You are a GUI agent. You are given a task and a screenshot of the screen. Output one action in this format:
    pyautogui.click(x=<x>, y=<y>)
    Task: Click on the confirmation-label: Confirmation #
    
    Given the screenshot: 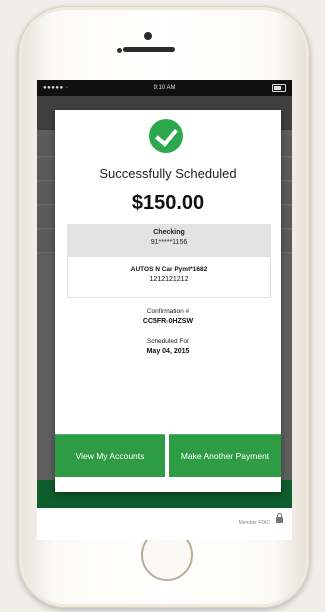 What is the action you would take?
    pyautogui.click(x=168, y=311)
    